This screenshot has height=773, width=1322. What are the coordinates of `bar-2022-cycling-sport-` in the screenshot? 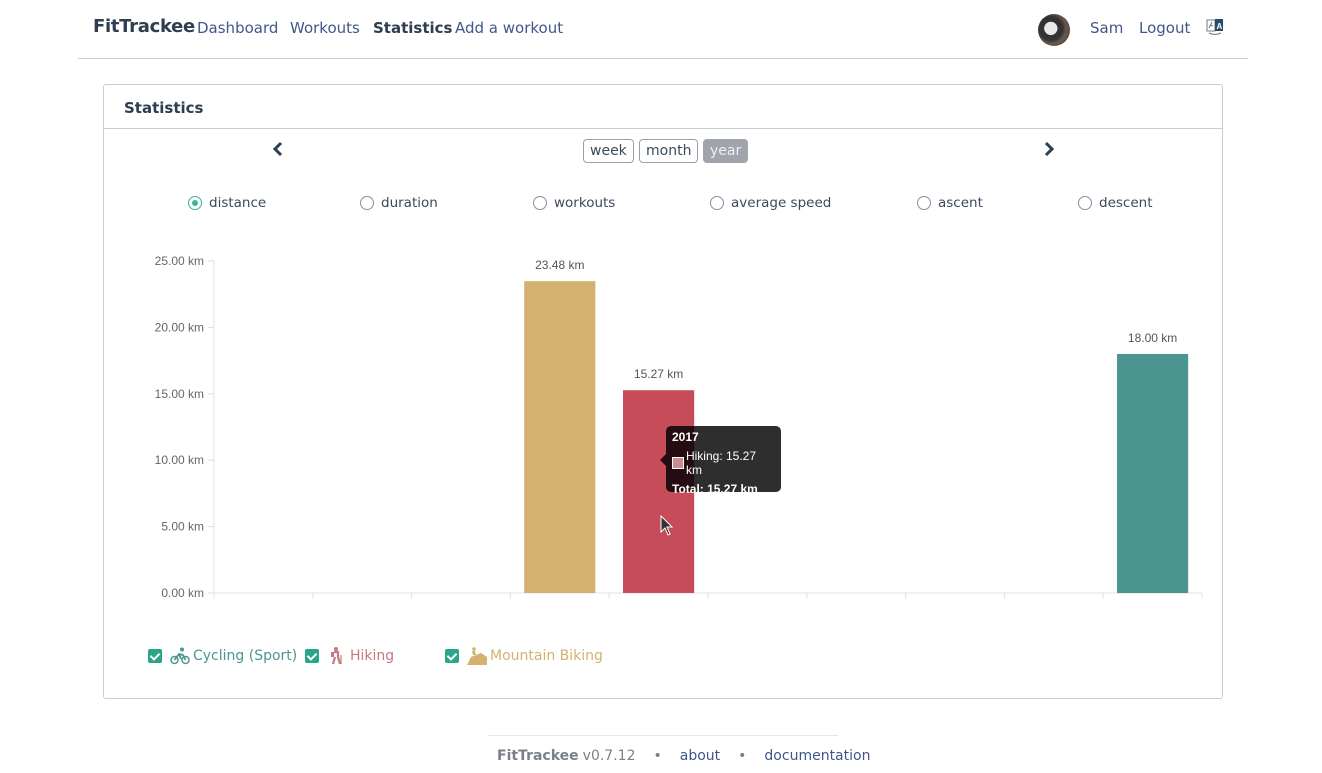 It's located at (1153, 473).